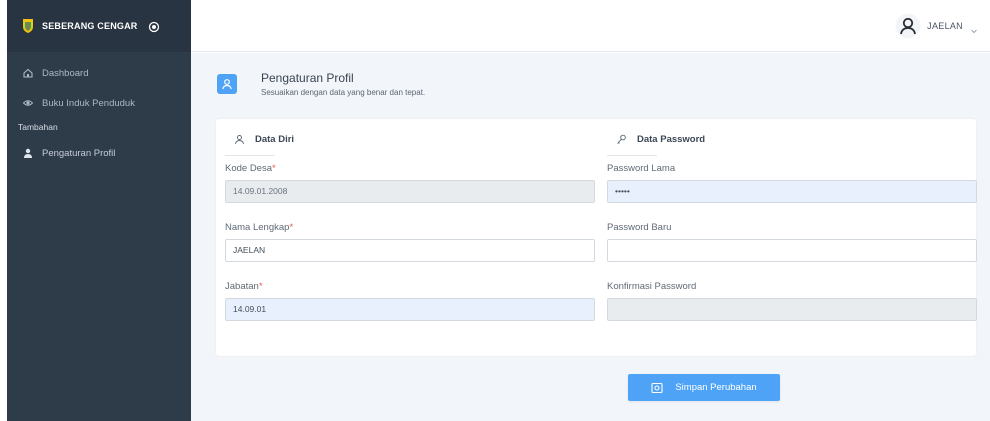  What do you see at coordinates (410, 139) in the screenshot?
I see `data-diri-heading: Data Diri` at bounding box center [410, 139].